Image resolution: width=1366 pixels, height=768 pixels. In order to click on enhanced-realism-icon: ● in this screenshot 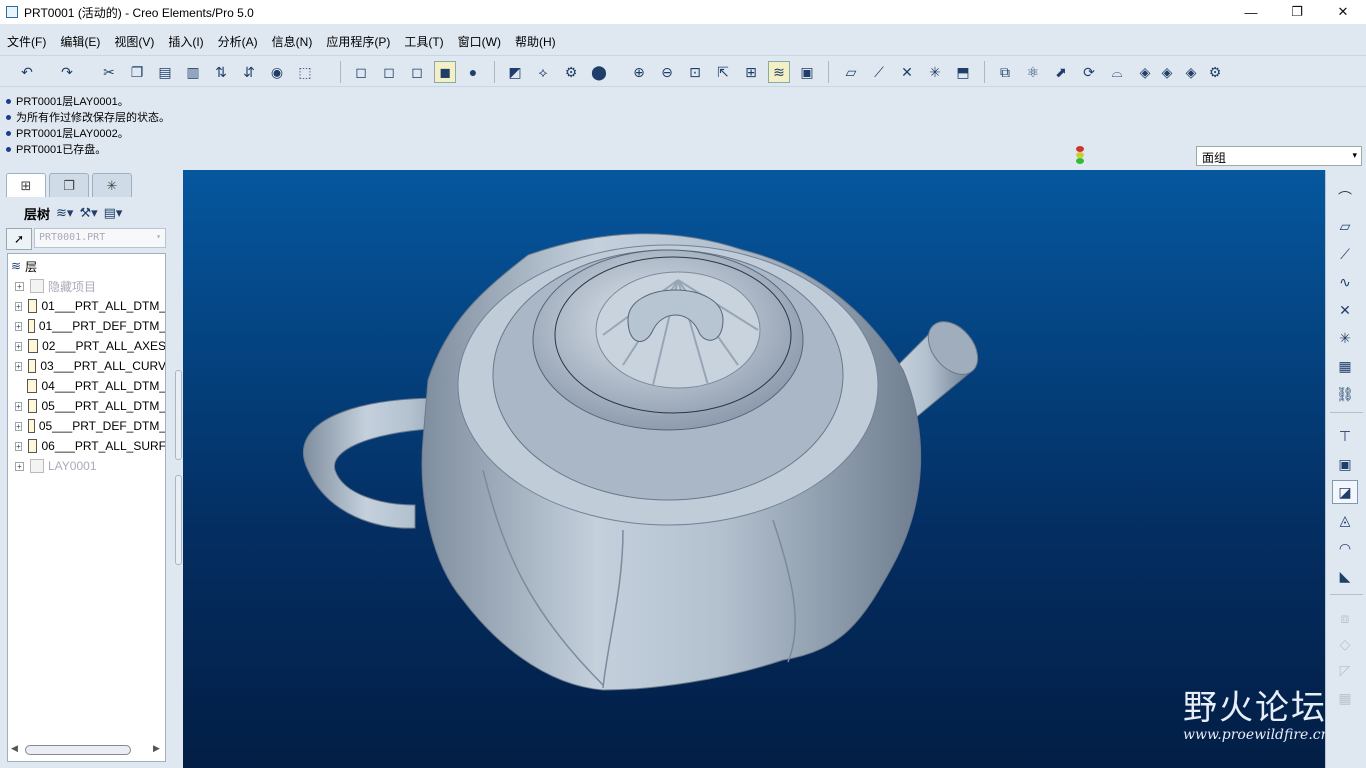, I will do `click(473, 72)`.